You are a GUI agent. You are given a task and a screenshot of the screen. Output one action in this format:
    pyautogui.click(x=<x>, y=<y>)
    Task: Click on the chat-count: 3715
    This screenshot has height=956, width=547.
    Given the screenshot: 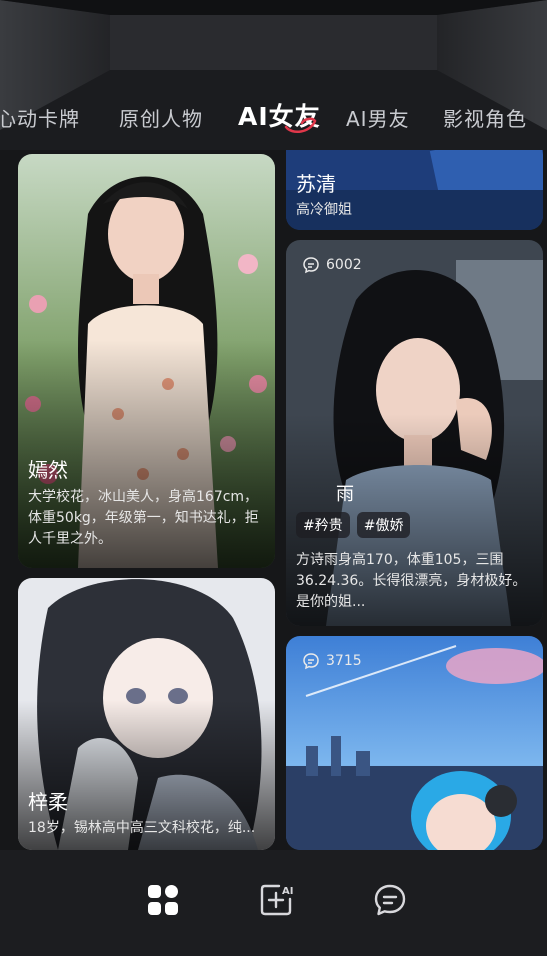 What is the action you would take?
    pyautogui.click(x=332, y=661)
    